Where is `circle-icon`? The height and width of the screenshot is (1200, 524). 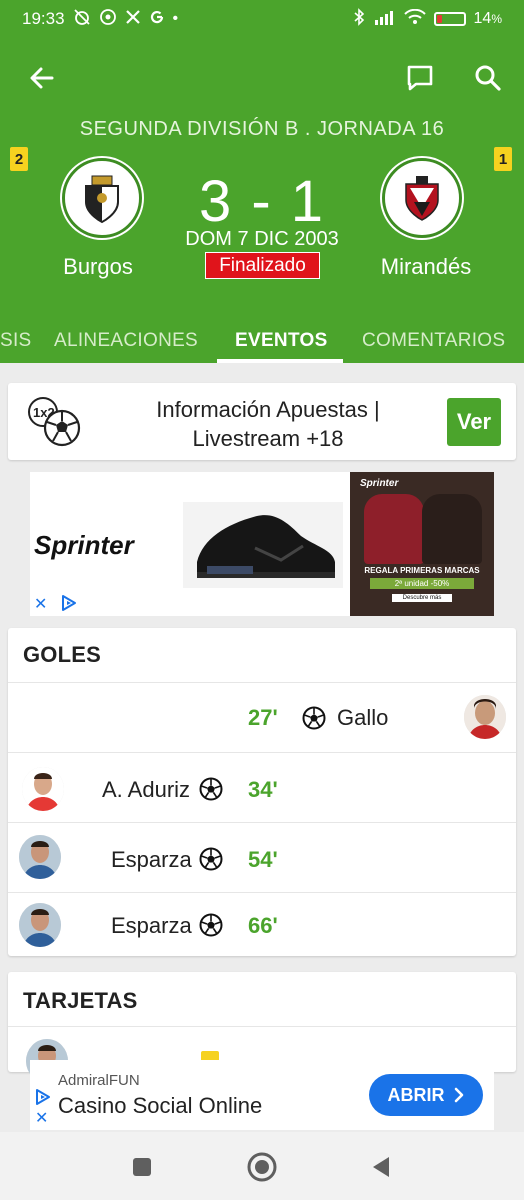 circle-icon is located at coordinates (262, 1167).